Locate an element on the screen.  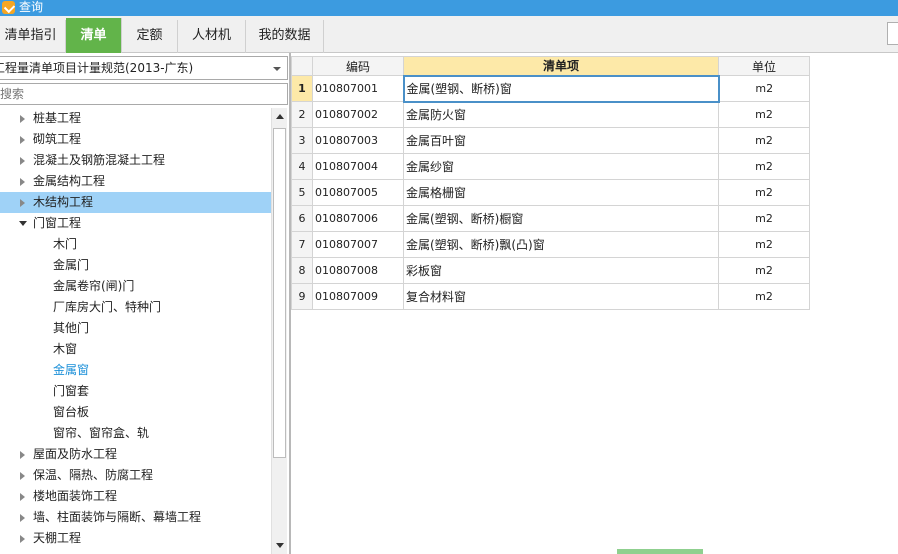
row-number: 8 is located at coordinates (302, 270).